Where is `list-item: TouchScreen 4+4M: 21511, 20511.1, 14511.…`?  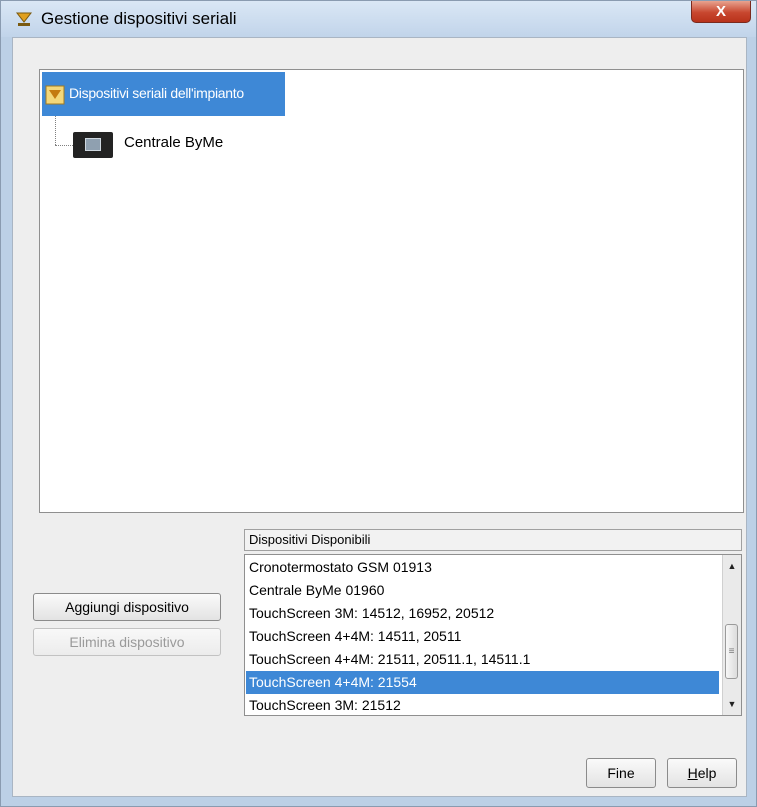
list-item: TouchScreen 4+4M: 21511, 20511.1, 14511.… is located at coordinates (482, 659).